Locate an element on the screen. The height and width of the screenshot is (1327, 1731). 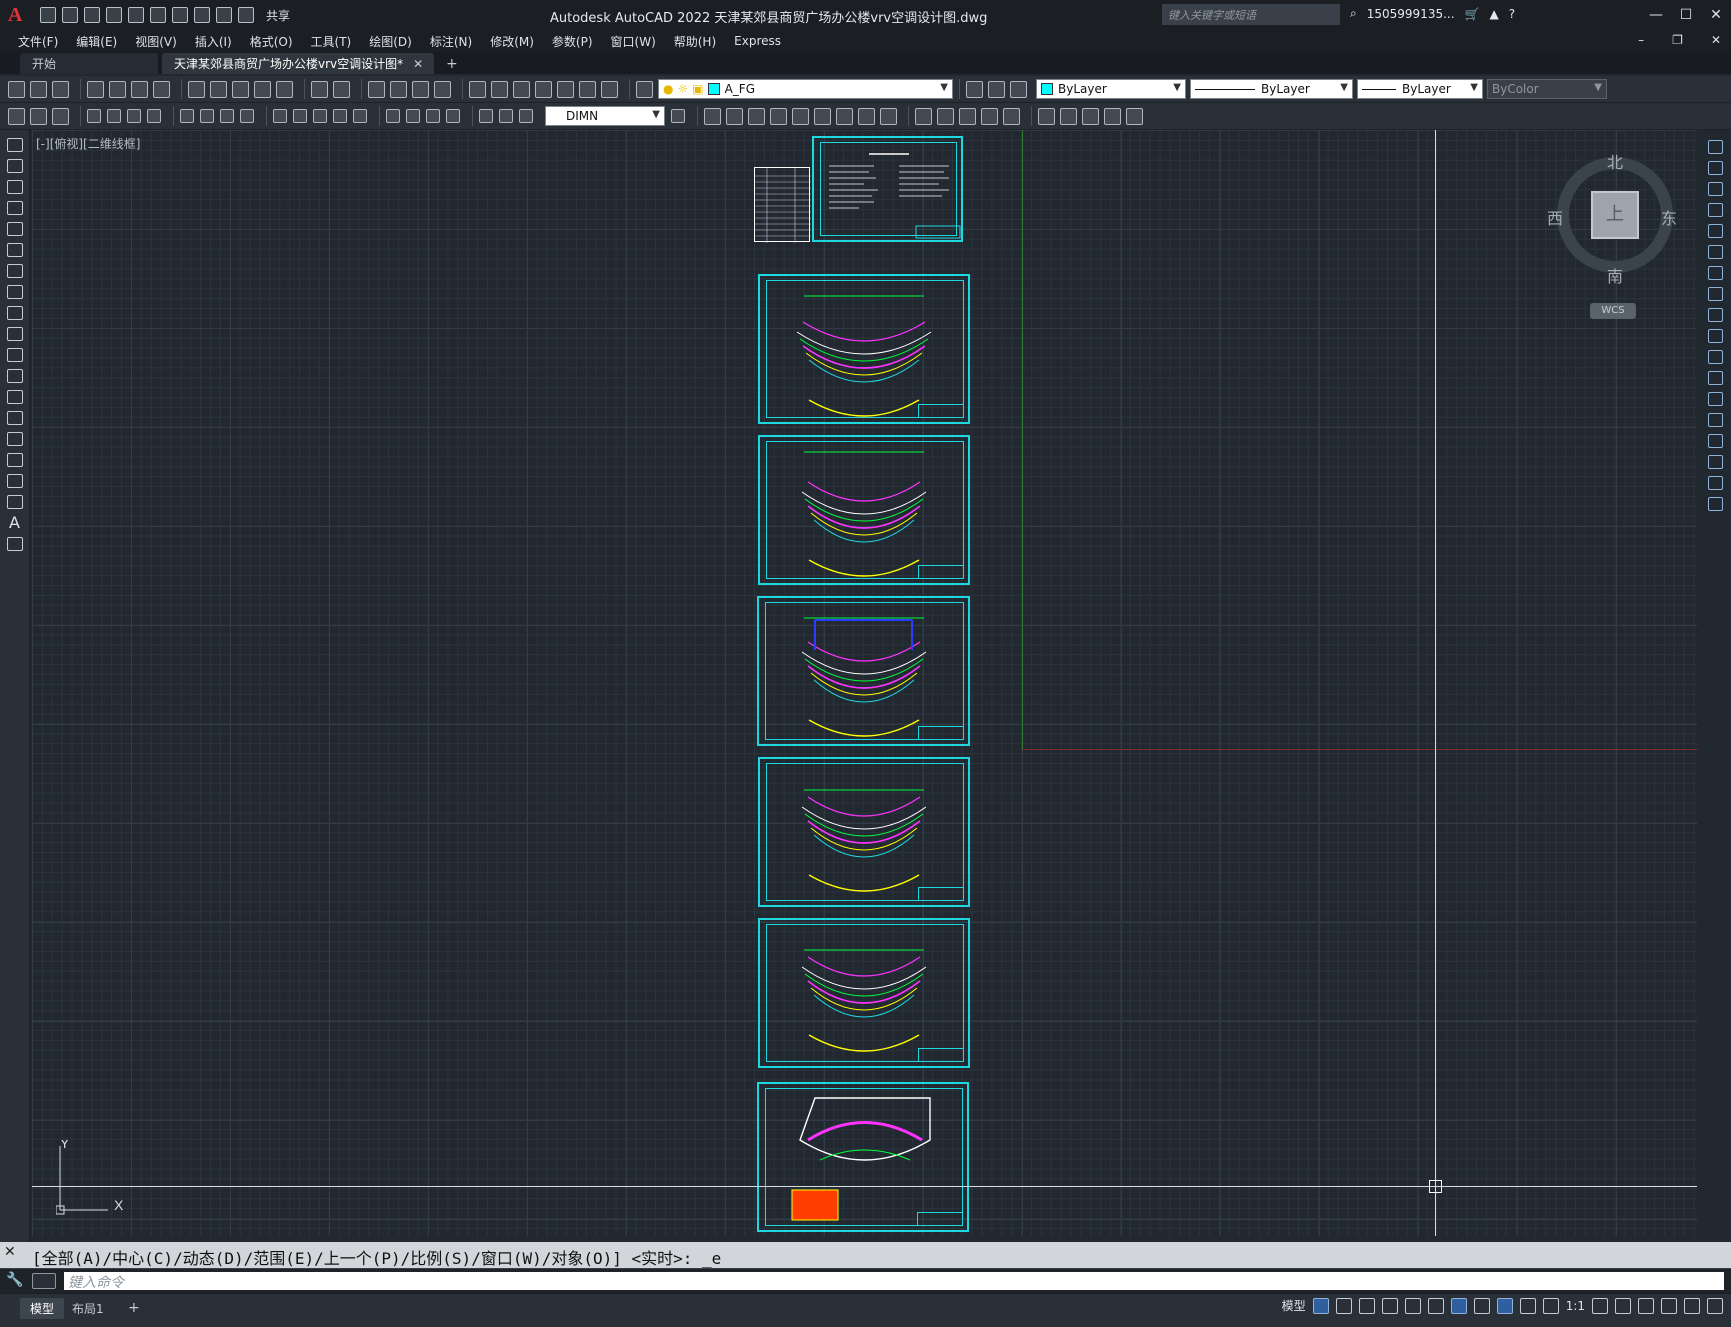
doc-close-icon: ✕ is located at coordinates (1716, 40).